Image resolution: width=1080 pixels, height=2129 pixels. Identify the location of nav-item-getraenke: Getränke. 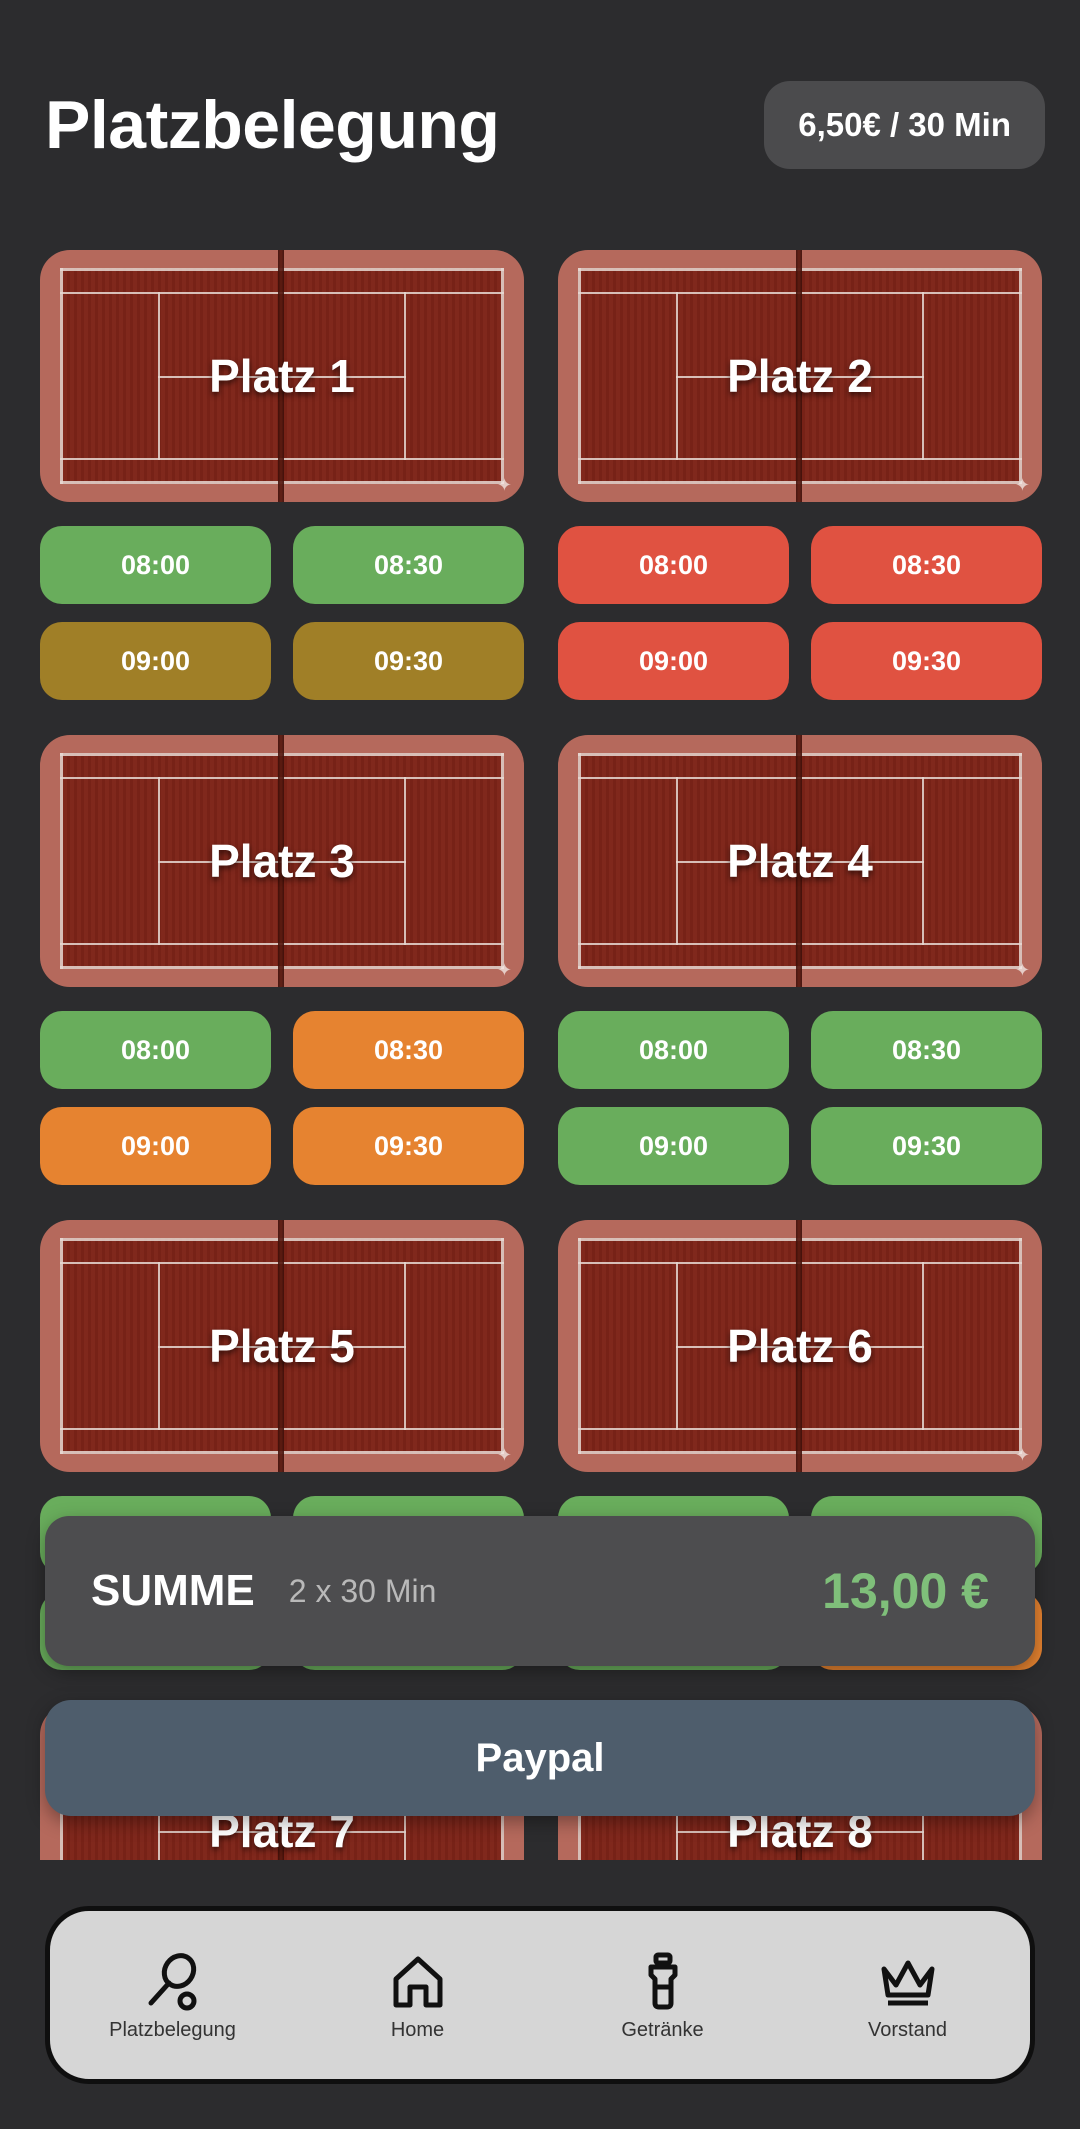
(663, 1995).